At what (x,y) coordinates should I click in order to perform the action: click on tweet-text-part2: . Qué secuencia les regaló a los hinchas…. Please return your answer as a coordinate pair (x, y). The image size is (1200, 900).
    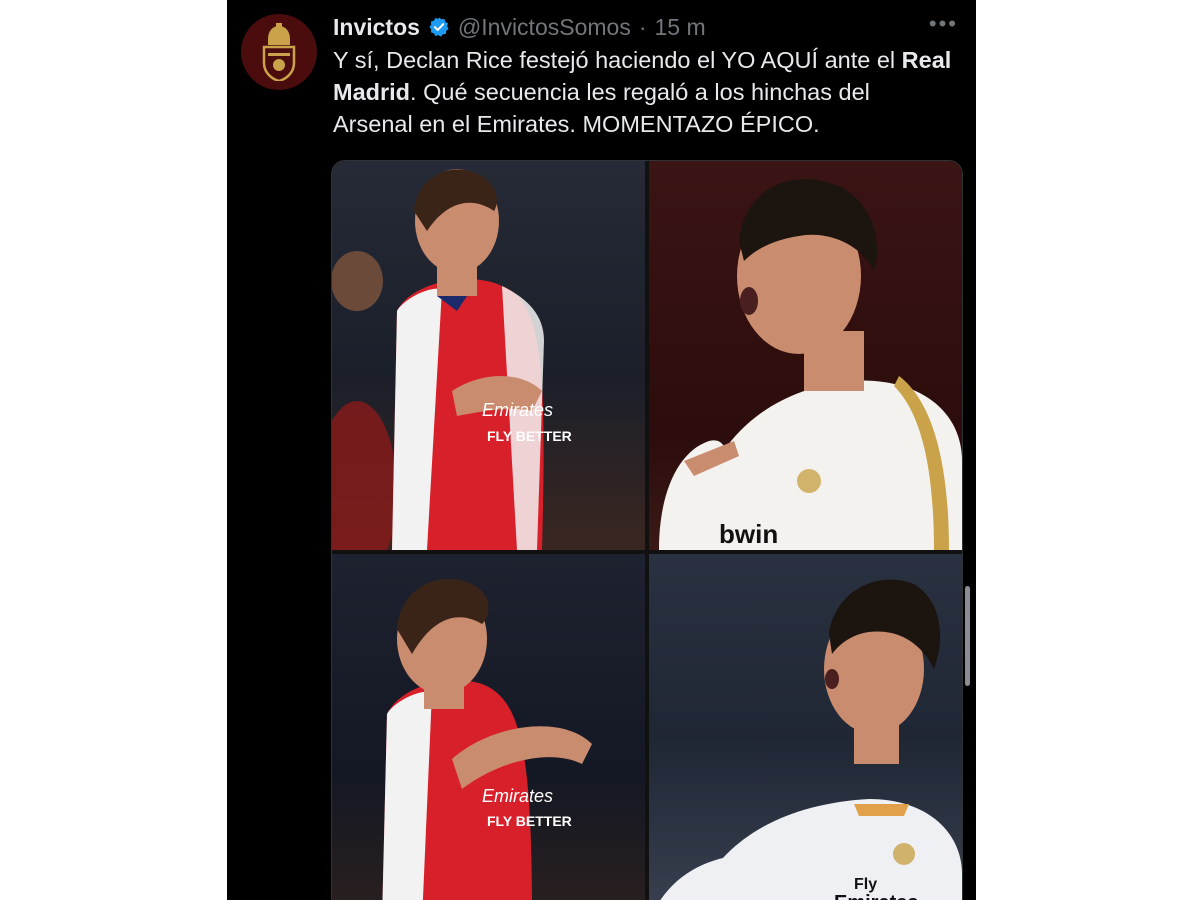
    Looking at the image, I should click on (601, 108).